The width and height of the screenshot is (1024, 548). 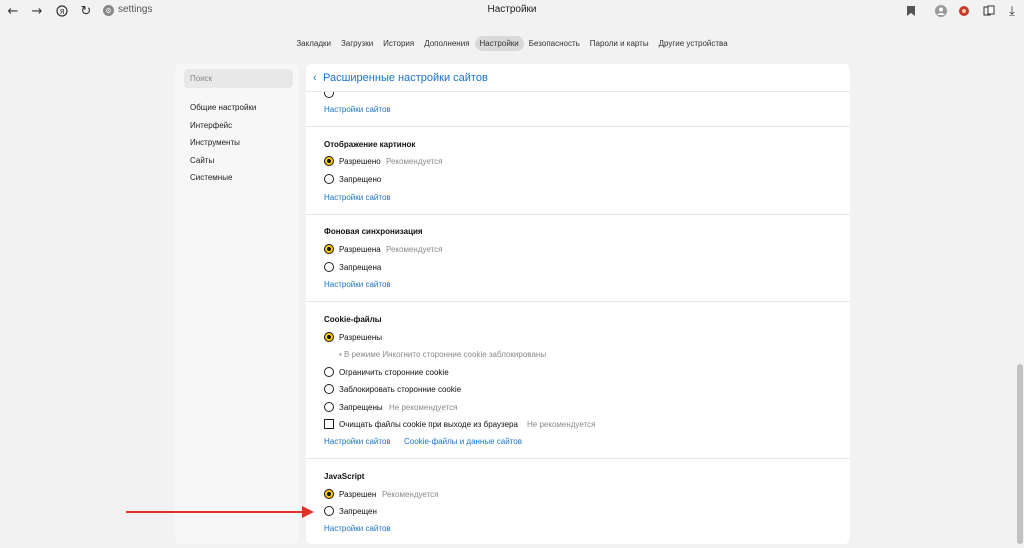 What do you see at coordinates (941, 11) in the screenshot?
I see `profile-avatar-icon` at bounding box center [941, 11].